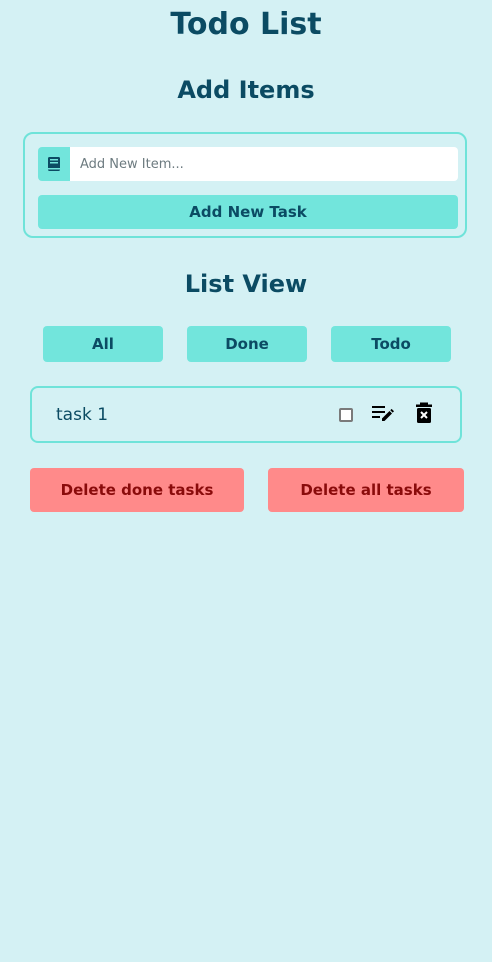 Image resolution: width=492 pixels, height=962 pixels. Describe the element at coordinates (103, 344) in the screenshot. I see `filter-all-button: All` at that location.